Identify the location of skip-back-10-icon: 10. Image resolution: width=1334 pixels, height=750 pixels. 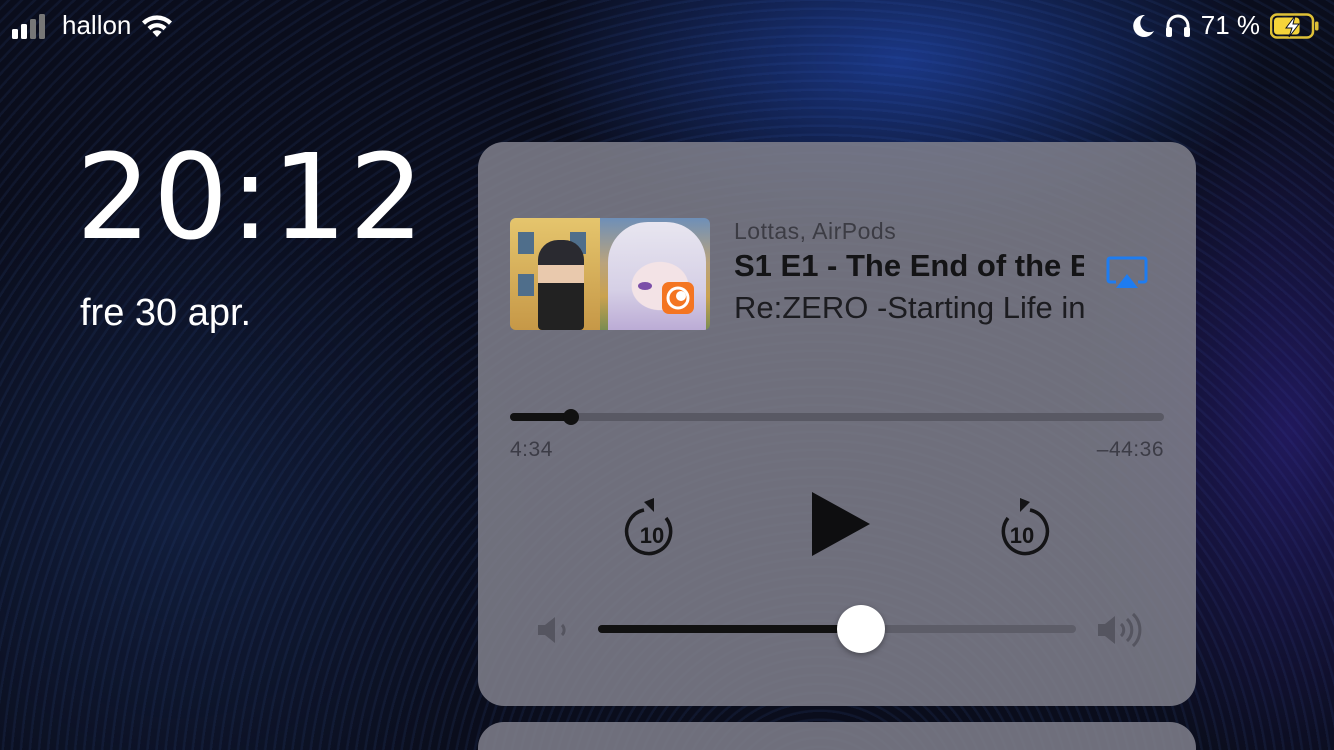
(652, 525).